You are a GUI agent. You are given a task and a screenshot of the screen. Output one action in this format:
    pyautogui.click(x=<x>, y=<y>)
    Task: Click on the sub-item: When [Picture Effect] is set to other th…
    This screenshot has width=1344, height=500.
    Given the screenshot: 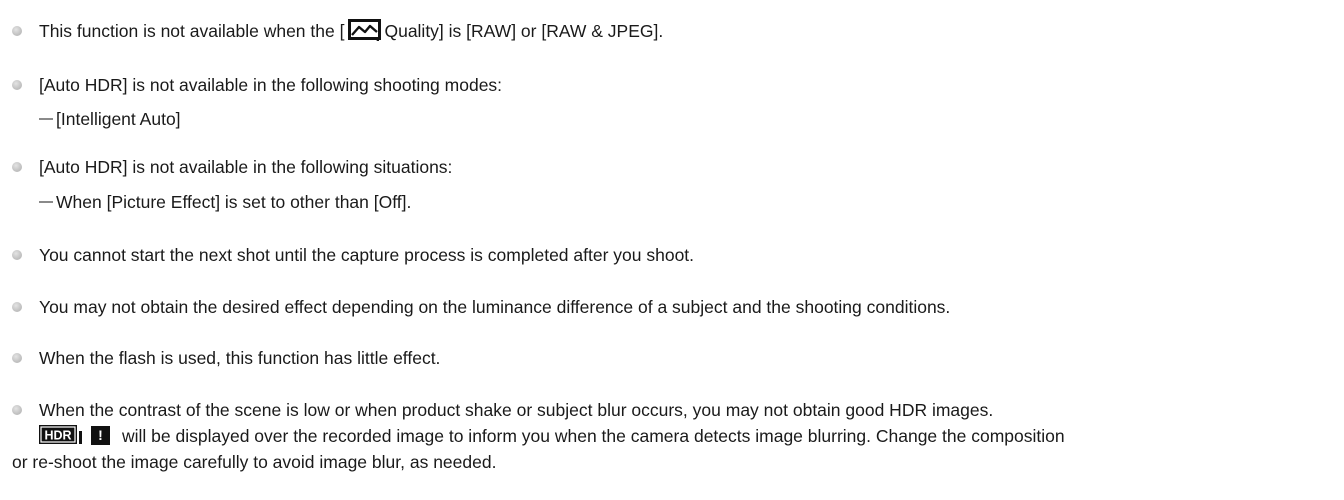 What is the action you would take?
    pyautogui.click(x=225, y=202)
    